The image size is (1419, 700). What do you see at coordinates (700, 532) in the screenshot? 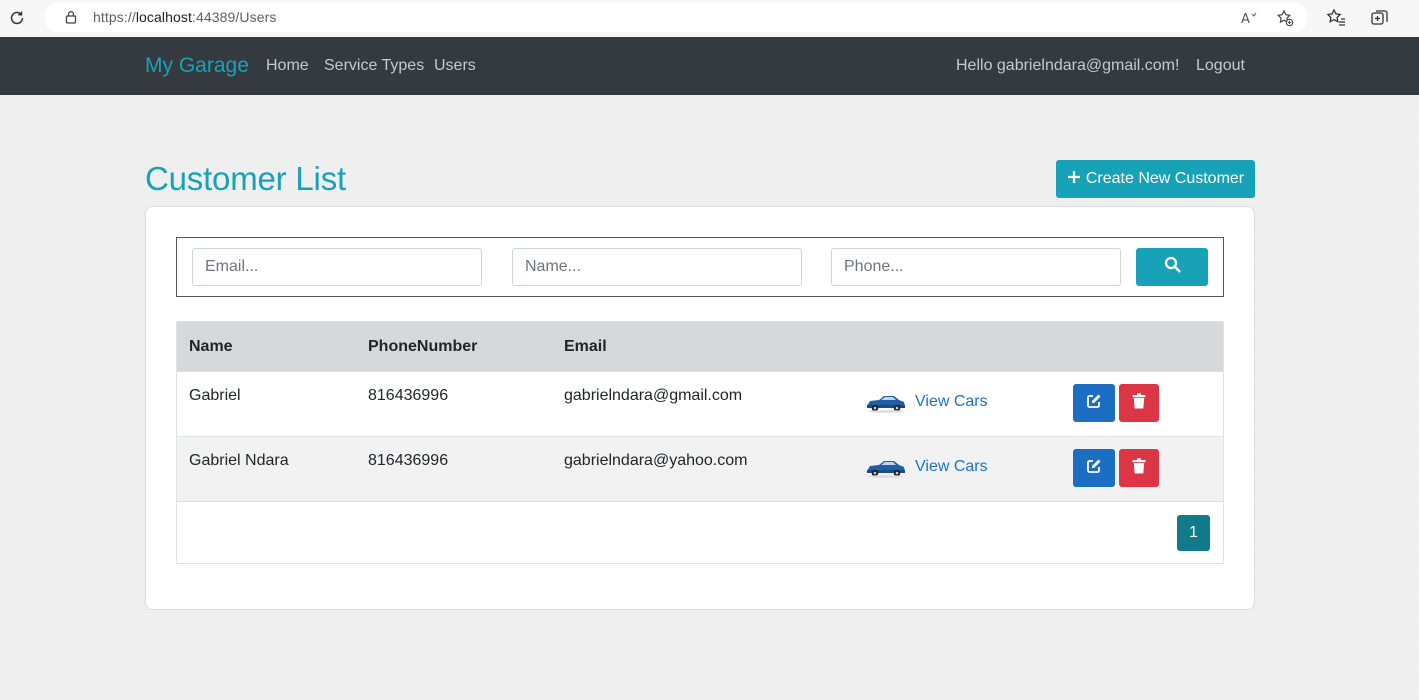
I see `pagination-row: 1` at bounding box center [700, 532].